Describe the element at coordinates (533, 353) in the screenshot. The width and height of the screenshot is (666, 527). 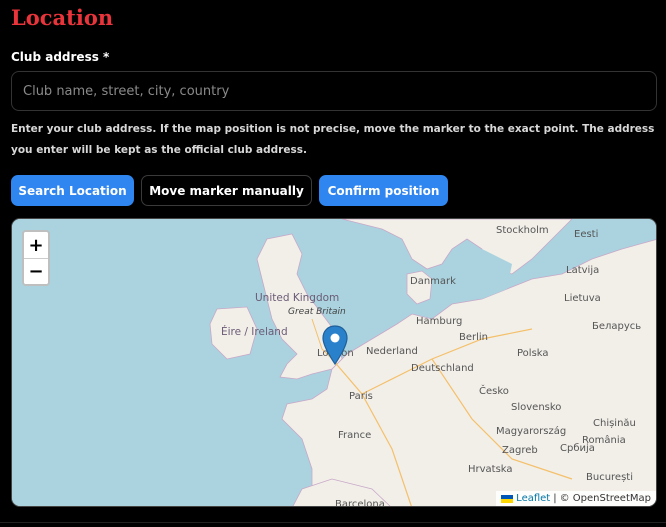
I see `map-label-polska: Polska` at that location.